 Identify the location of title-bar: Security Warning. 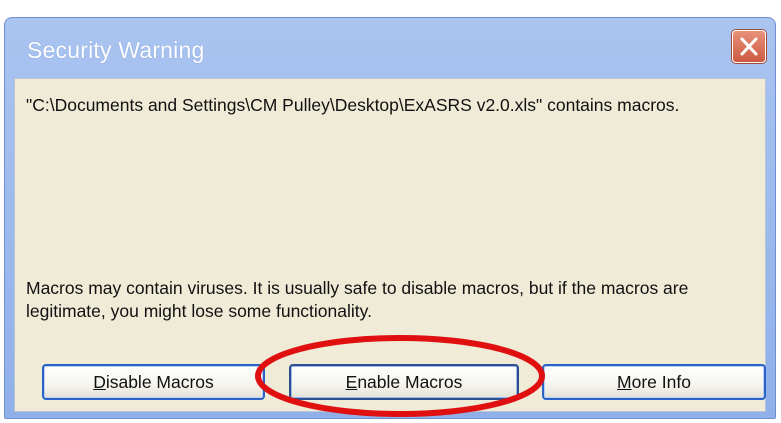
(390, 48).